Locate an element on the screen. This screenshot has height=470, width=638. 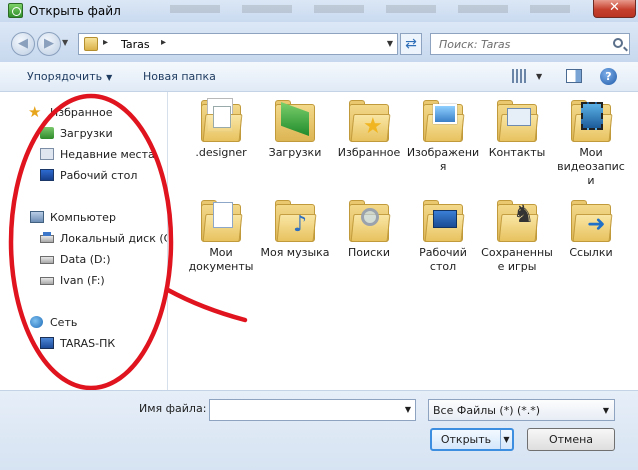
folder-item: Мои документы is located at coordinates (221, 236).